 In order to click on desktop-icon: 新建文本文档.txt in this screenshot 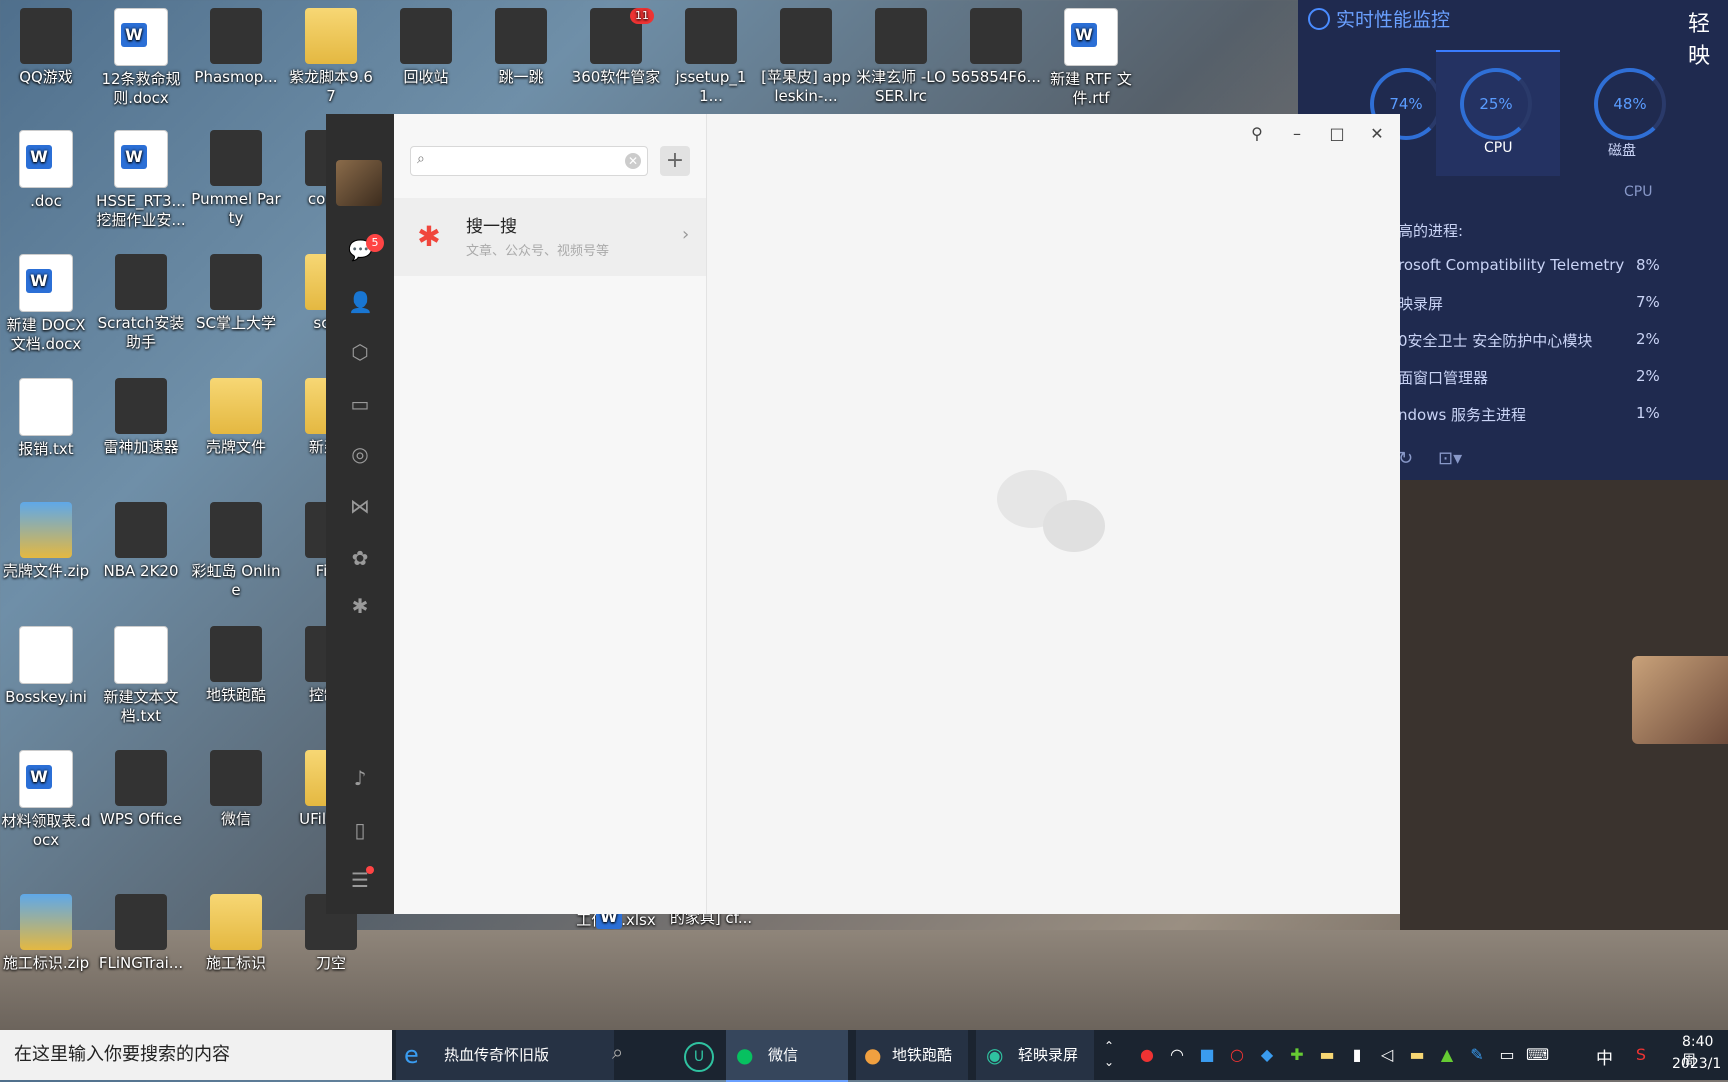, I will do `click(141, 674)`.